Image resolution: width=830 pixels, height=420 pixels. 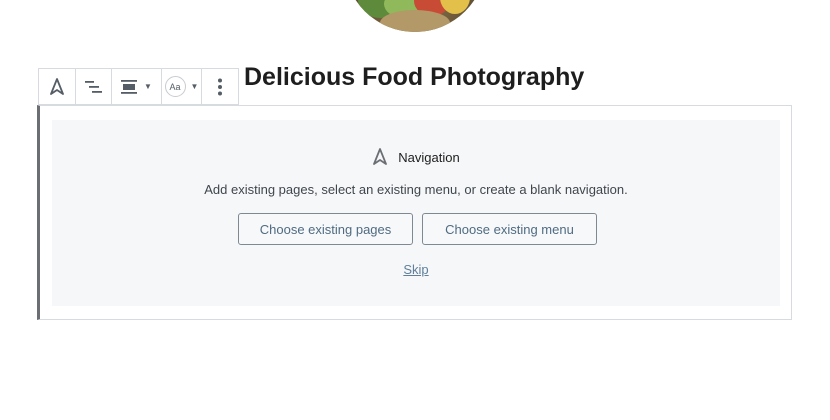 I want to click on navigation-block-icon, so click(x=57, y=86).